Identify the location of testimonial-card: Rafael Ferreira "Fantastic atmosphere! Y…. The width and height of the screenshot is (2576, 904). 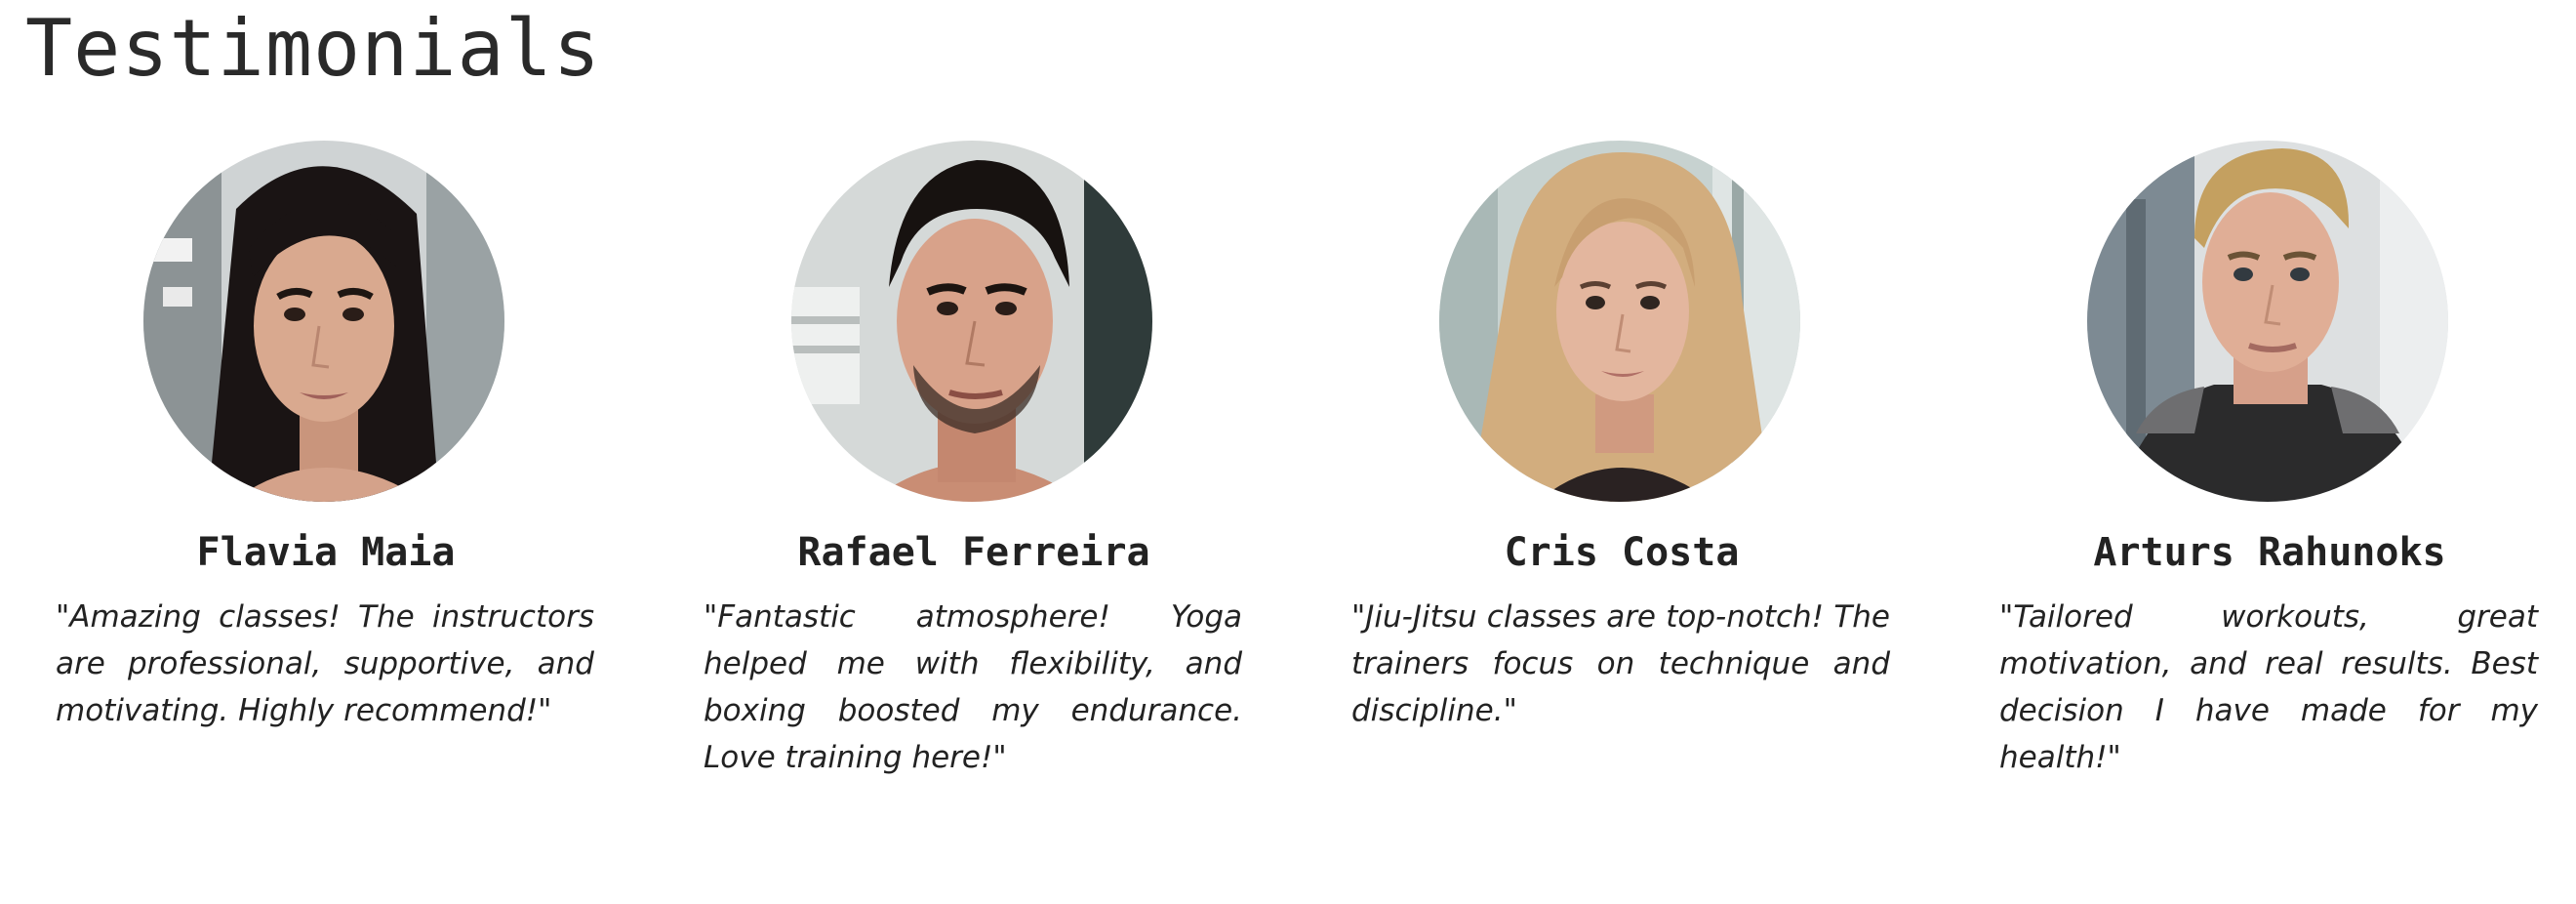
(974, 457).